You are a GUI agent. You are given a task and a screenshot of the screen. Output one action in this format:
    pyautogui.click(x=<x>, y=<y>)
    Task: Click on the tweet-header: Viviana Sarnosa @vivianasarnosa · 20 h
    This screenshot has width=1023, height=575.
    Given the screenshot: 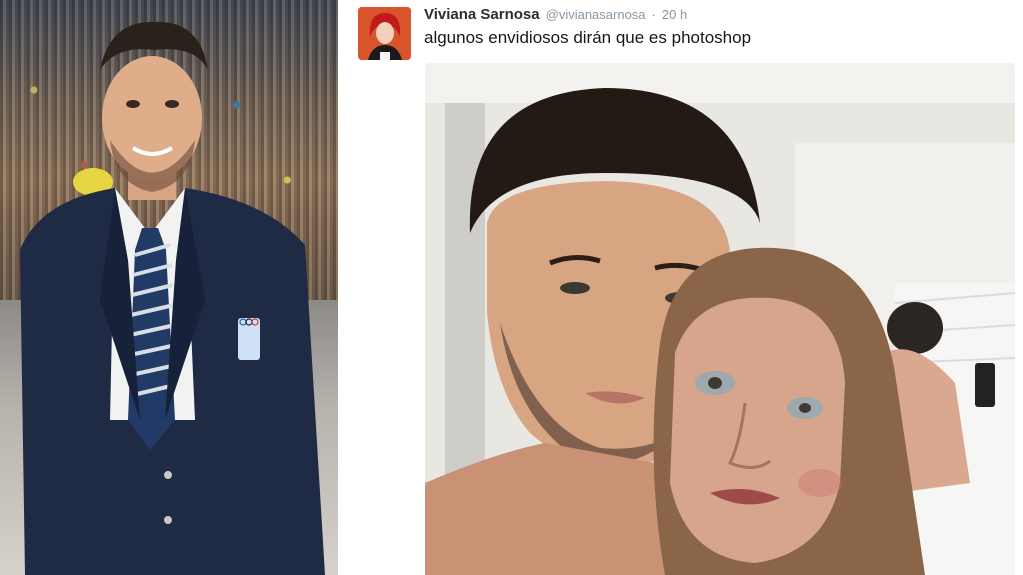 What is the action you would take?
    pyautogui.click(x=555, y=16)
    